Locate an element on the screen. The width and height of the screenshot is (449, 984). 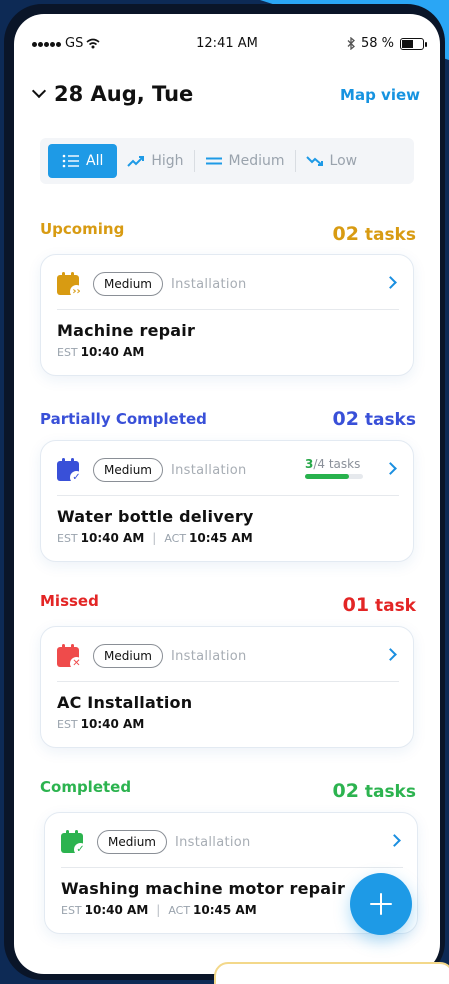
section-title-partially-completed: Partially Completed is located at coordinates (123, 419).